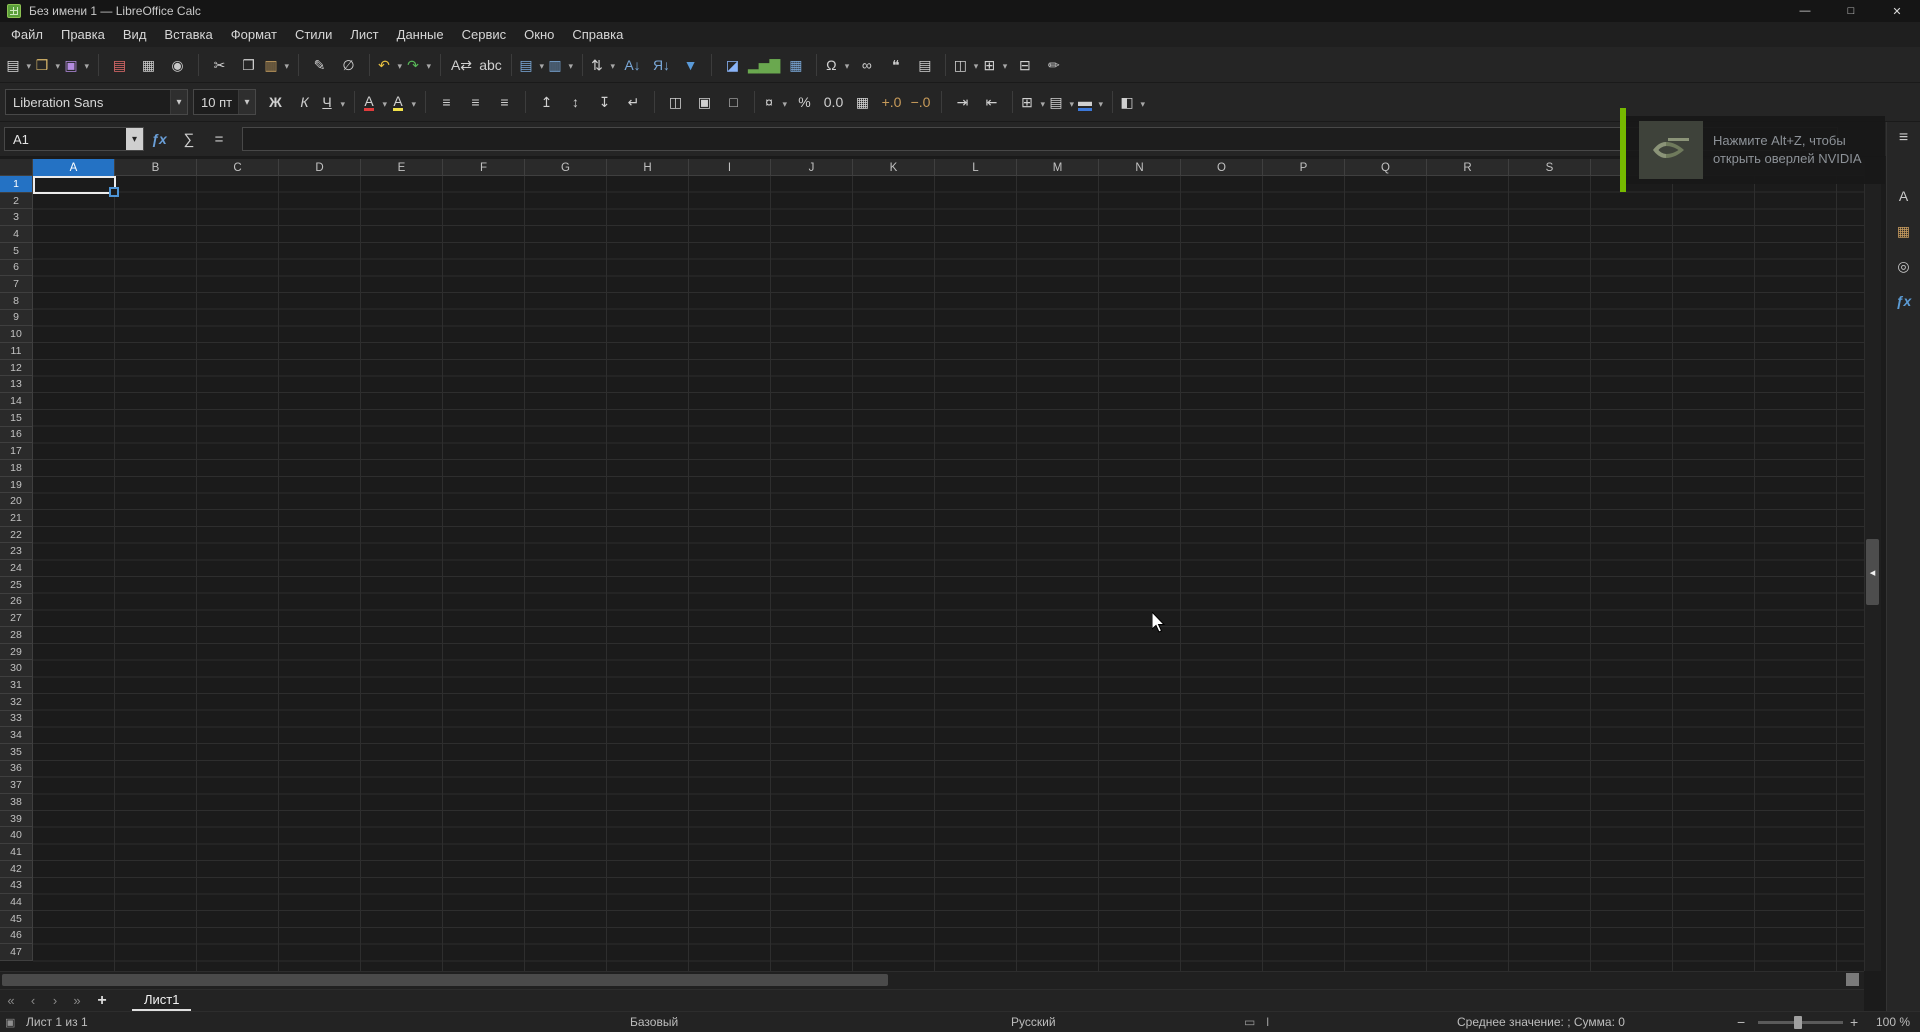 The width and height of the screenshot is (1920, 1032). I want to click on row-header-1: 1, so click(16, 184).